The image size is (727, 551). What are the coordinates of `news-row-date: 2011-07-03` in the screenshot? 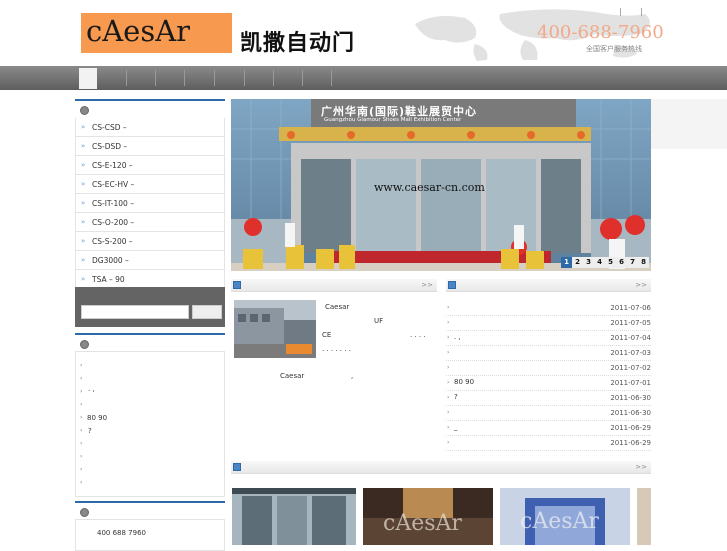 It's located at (630, 353).